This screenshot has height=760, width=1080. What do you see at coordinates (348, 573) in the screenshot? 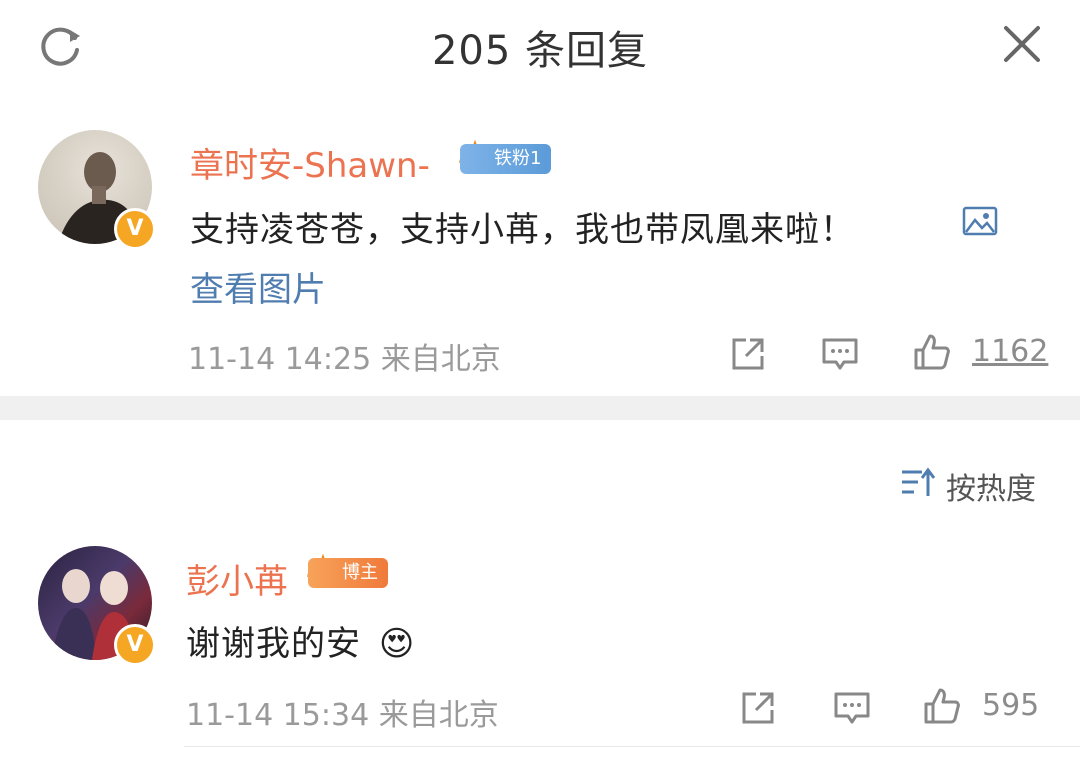
I see `blogger-badge: 博主` at bounding box center [348, 573].